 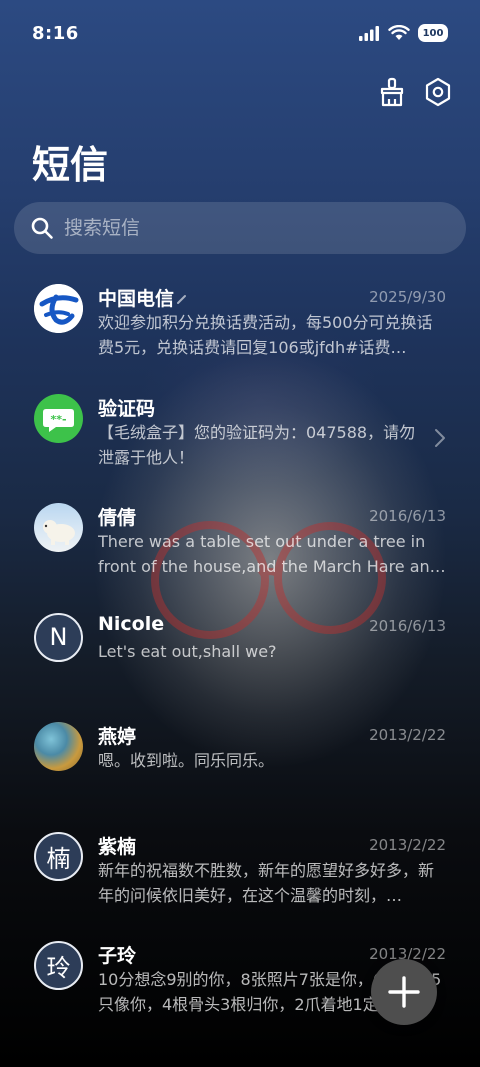 I want to click on message-date: 2025/9/30, so click(x=407, y=297).